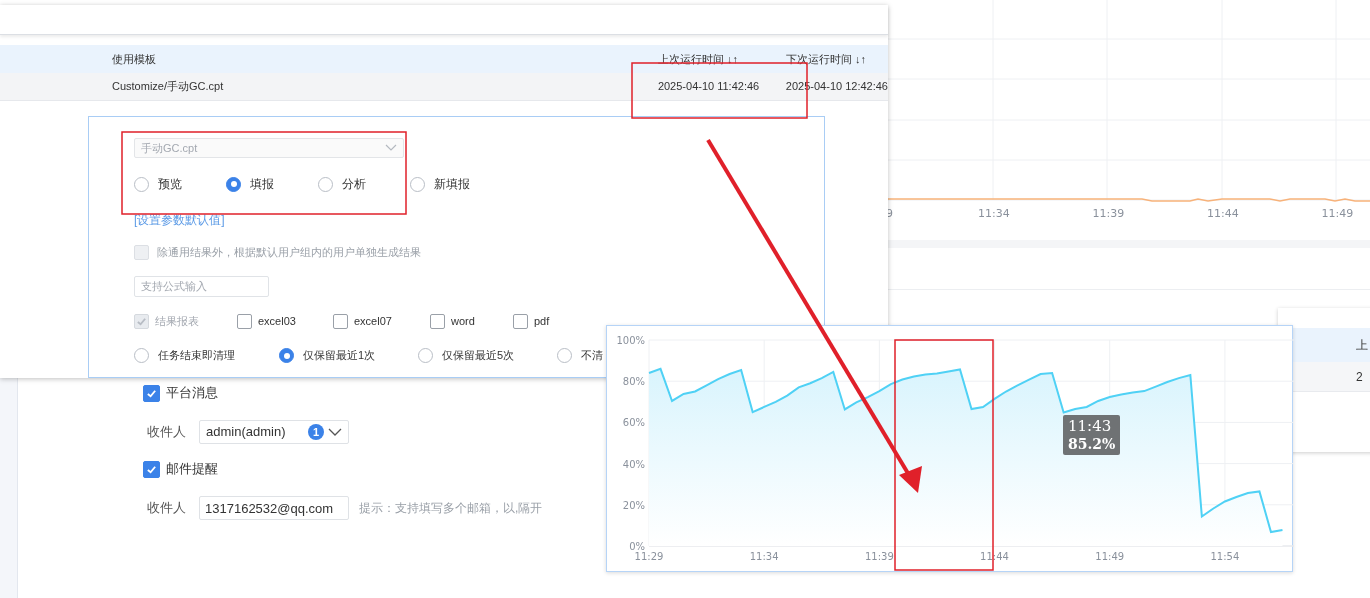 The height and width of the screenshot is (598, 1370). I want to click on column-header: 使用模板, so click(134, 59).